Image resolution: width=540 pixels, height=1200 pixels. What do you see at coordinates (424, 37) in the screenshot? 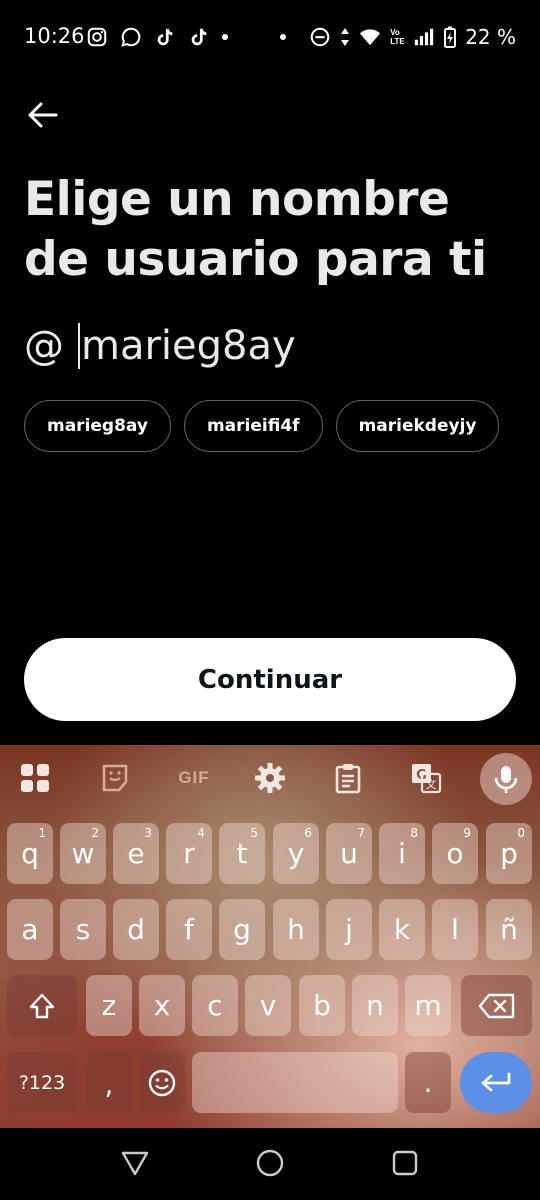
I see `signal-icon` at bounding box center [424, 37].